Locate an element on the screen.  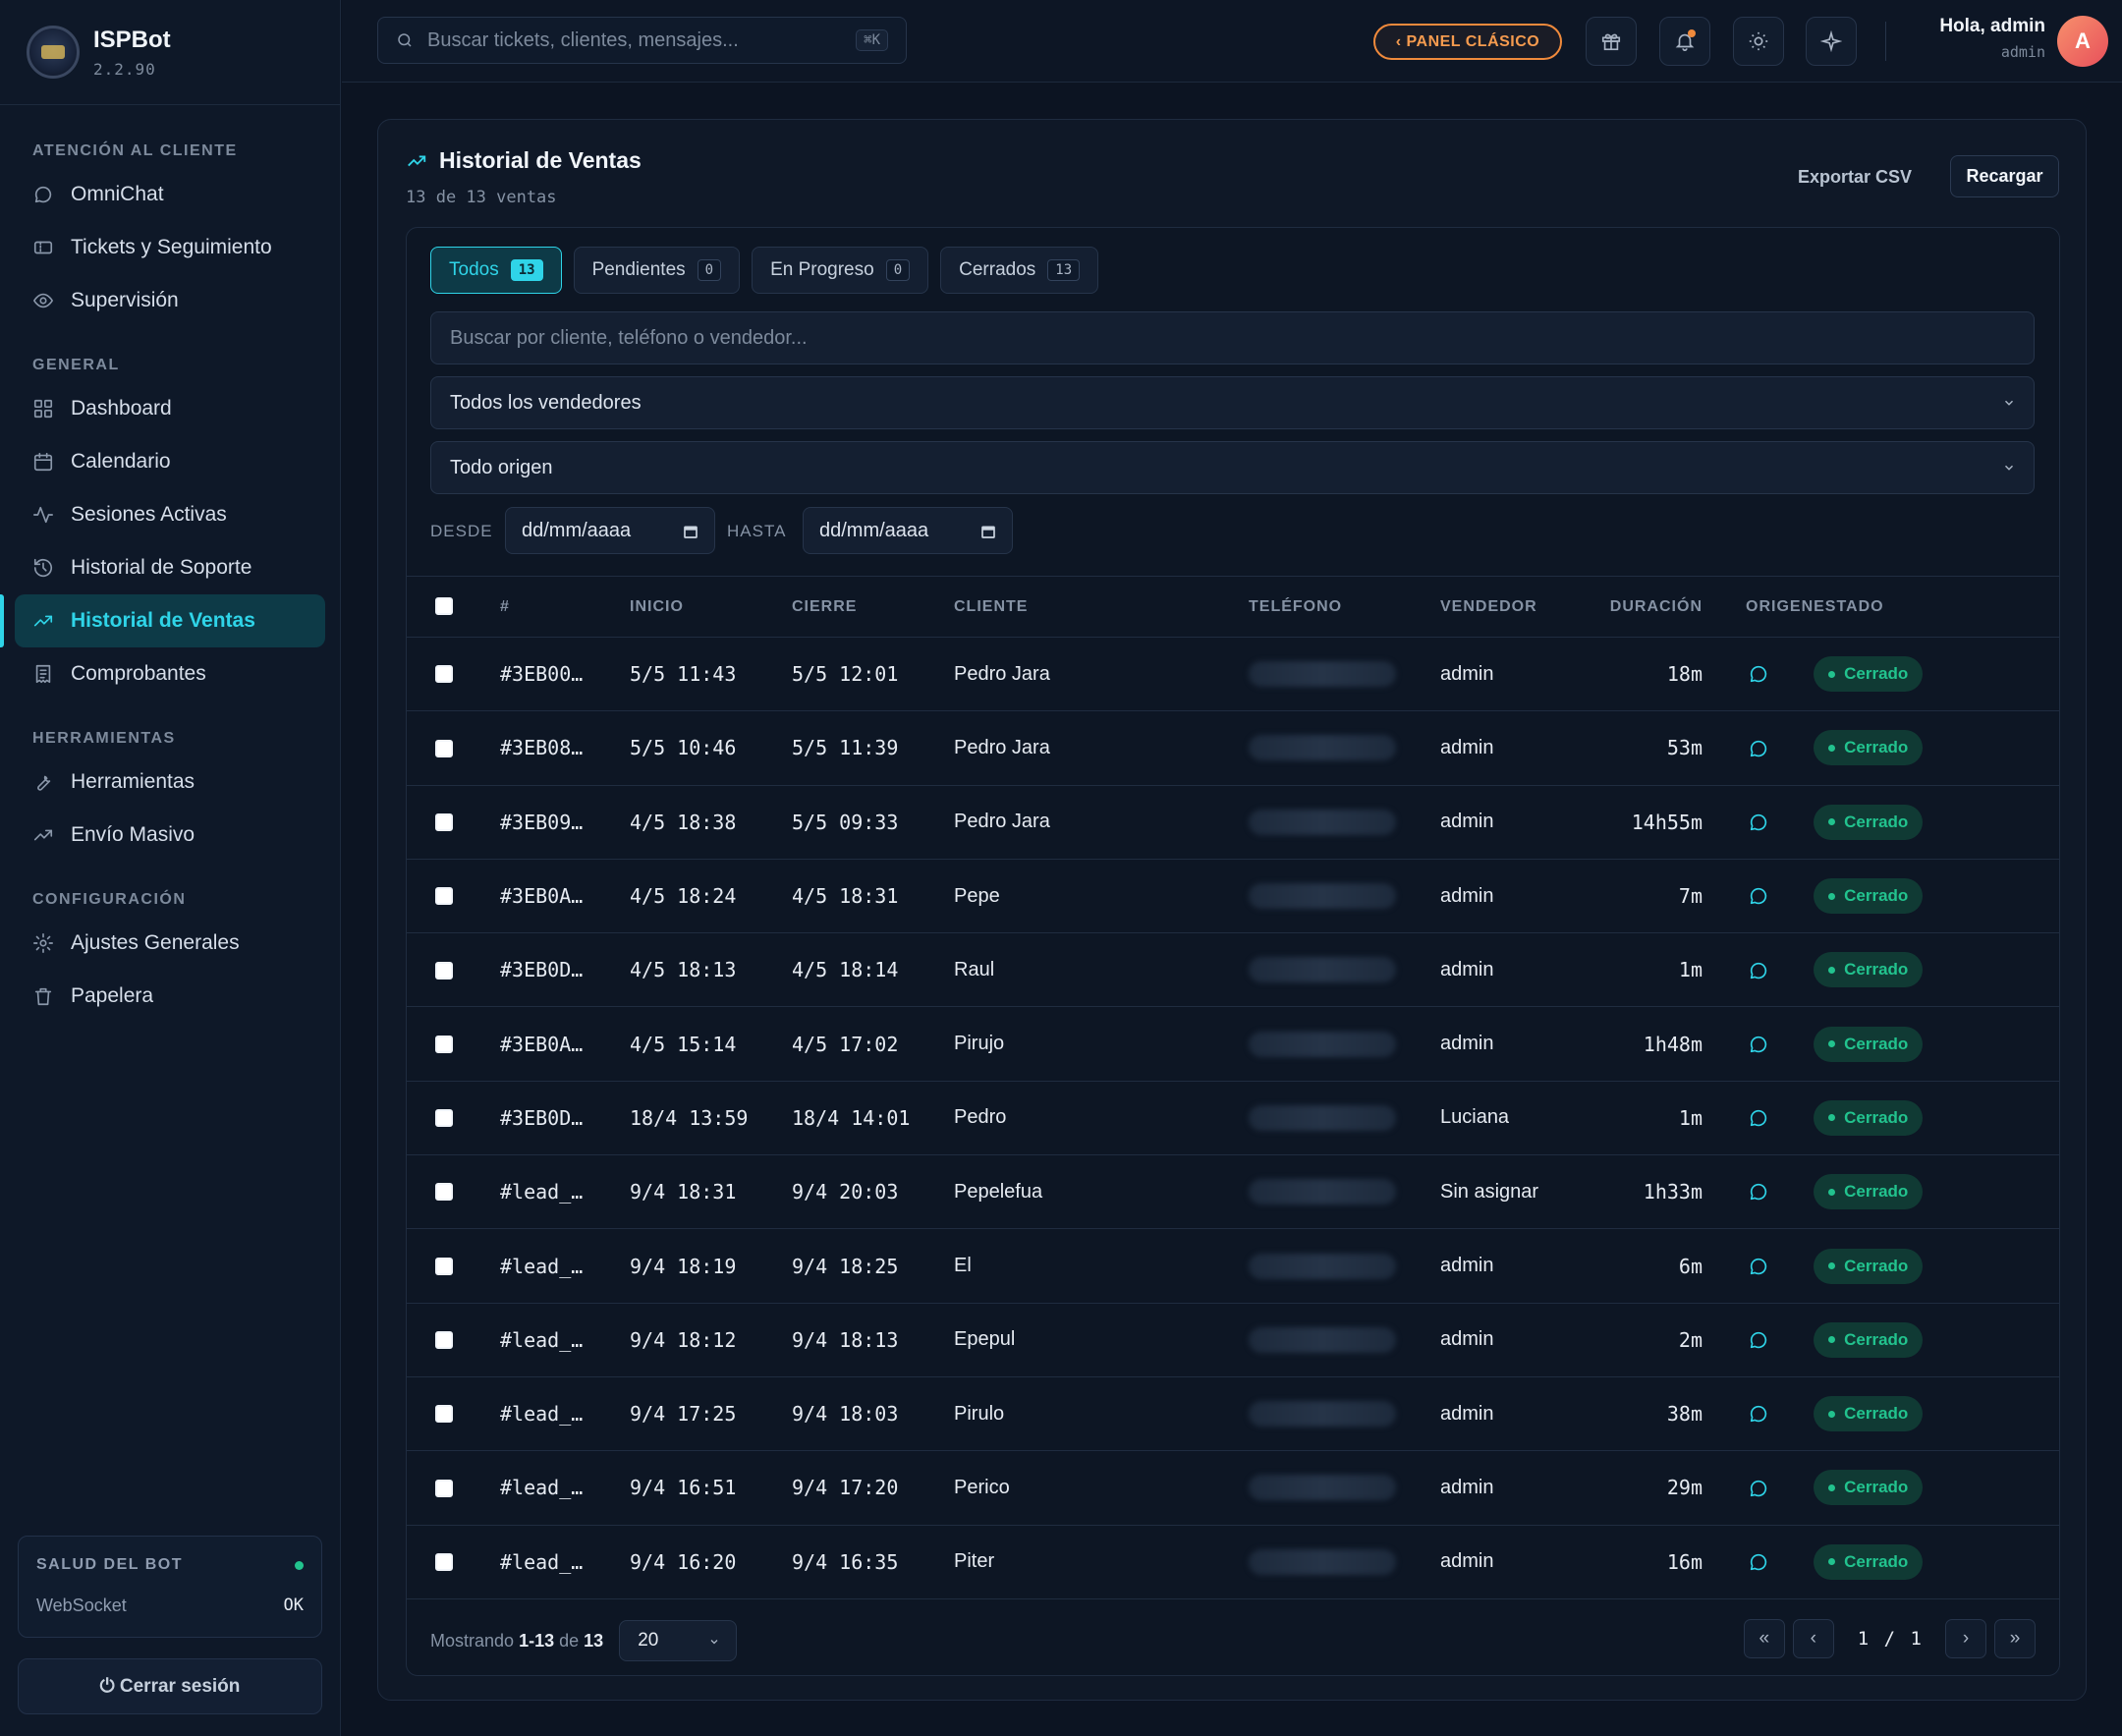
sidebar-item-envio-masivo: Envío Masivo is located at coordinates (170, 835).